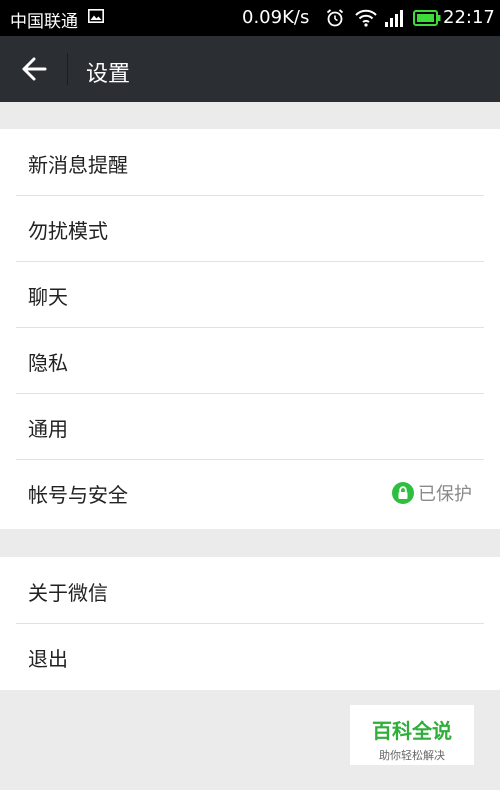 The image size is (500, 790). I want to click on settings-item-label: 关于微信, so click(68, 593).